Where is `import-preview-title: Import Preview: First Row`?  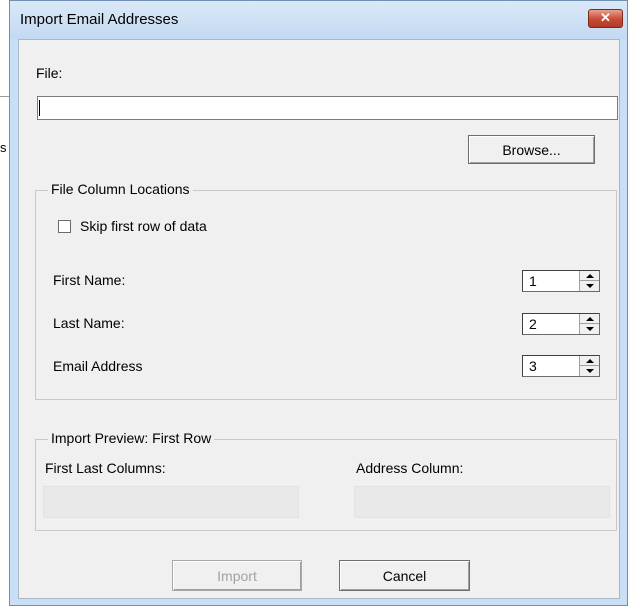
import-preview-title: Import Preview: First Row is located at coordinates (131, 438).